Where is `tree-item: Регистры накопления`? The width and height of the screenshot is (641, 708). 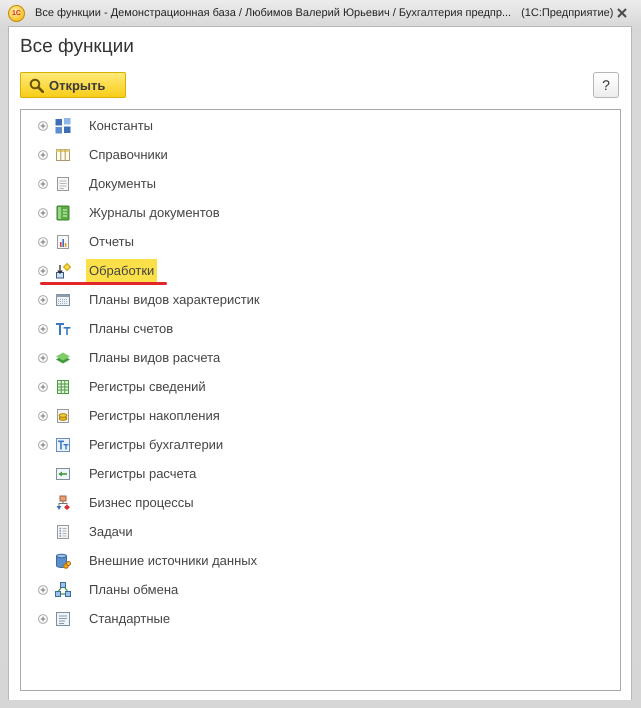 tree-item: Регистры накопления is located at coordinates (154, 415).